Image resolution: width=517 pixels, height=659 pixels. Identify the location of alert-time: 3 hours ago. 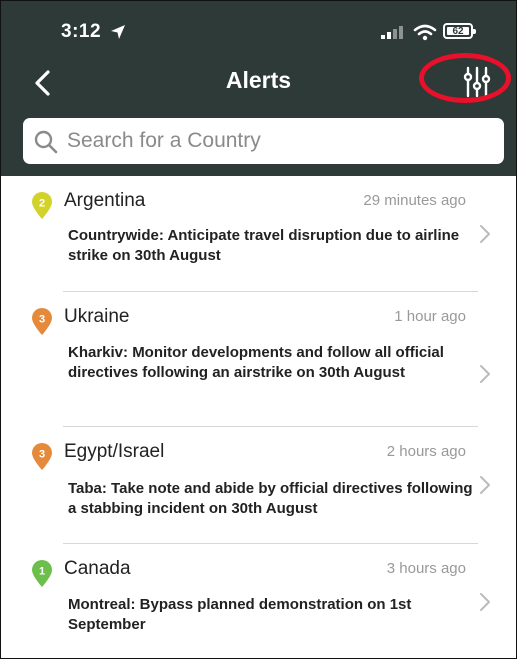
(426, 568).